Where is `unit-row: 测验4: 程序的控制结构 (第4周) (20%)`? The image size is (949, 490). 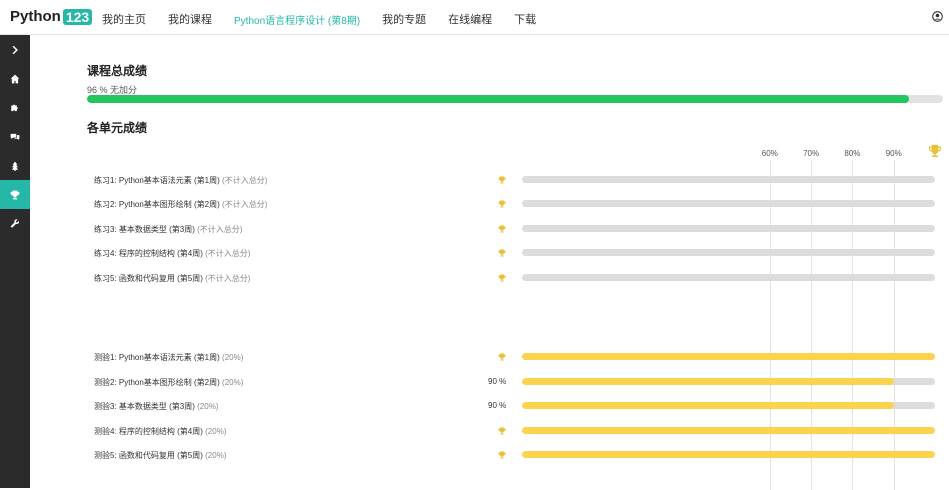
unit-row: 测验4: 程序的控制结构 (第4周) (20%) is located at coordinates (519, 433).